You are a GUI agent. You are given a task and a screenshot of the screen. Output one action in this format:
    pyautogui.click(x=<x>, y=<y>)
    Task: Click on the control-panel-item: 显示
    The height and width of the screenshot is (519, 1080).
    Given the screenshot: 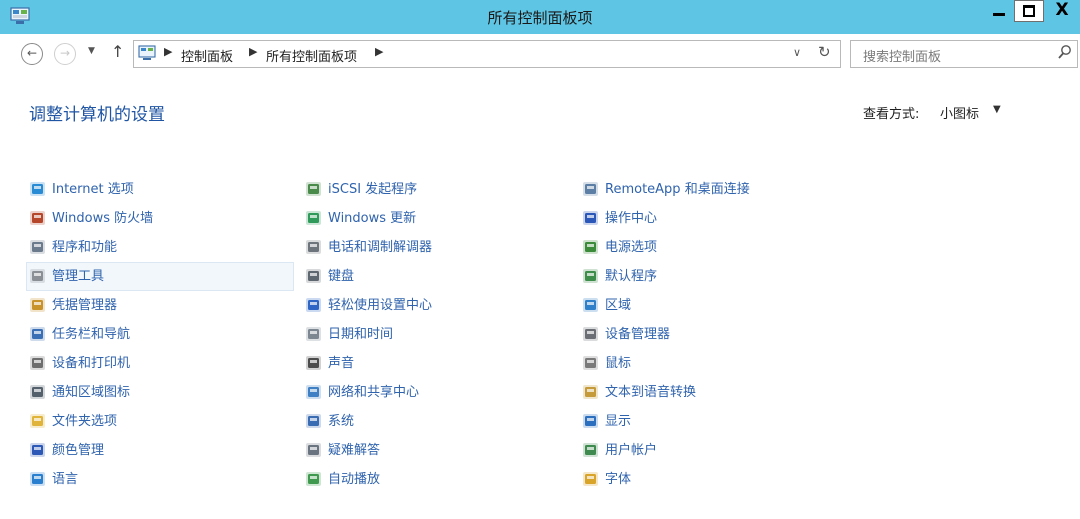 What is the action you would take?
    pyautogui.click(x=713, y=421)
    